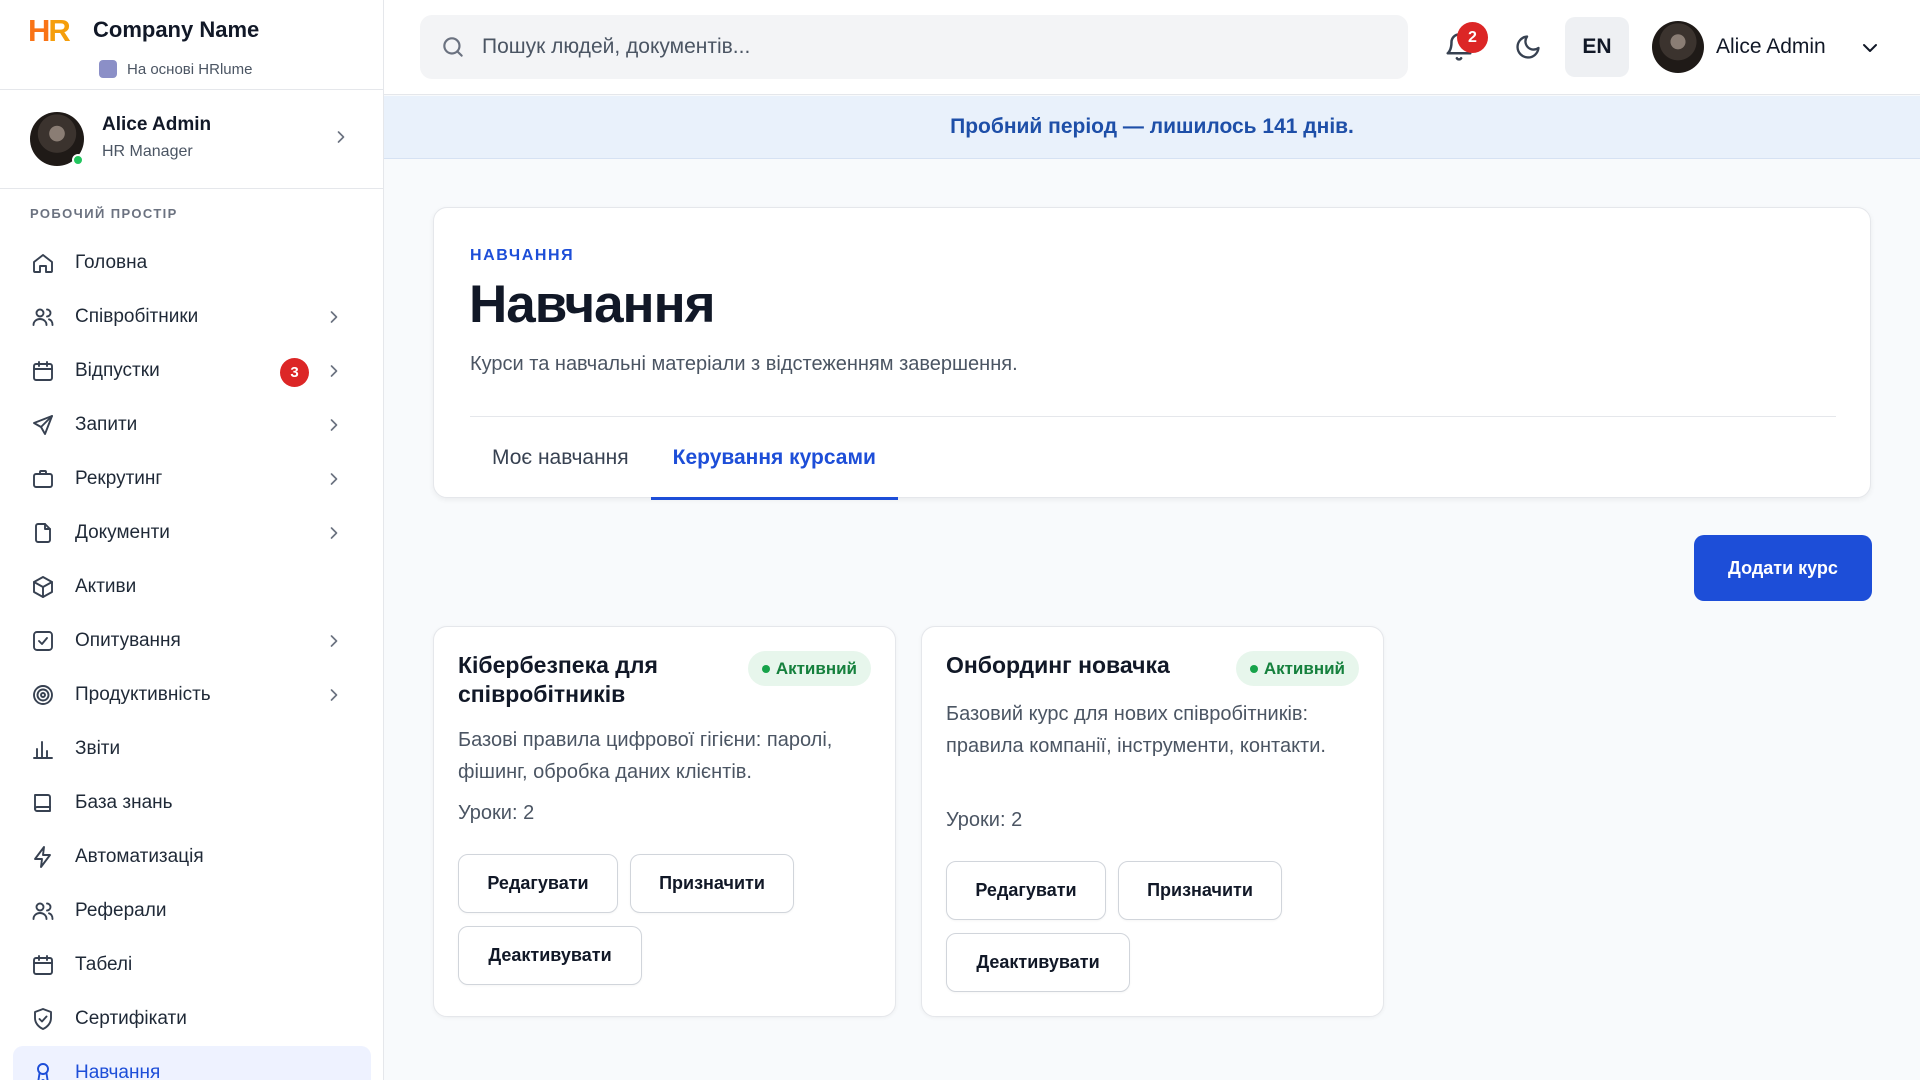  What do you see at coordinates (43, 1019) in the screenshot?
I see `shield-check-icon` at bounding box center [43, 1019].